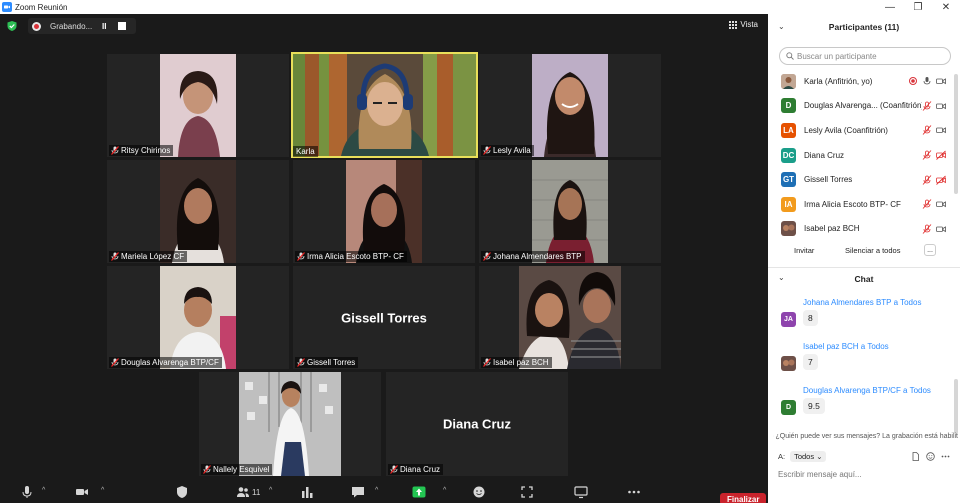  I want to click on more-dots-icon, so click(945, 456).